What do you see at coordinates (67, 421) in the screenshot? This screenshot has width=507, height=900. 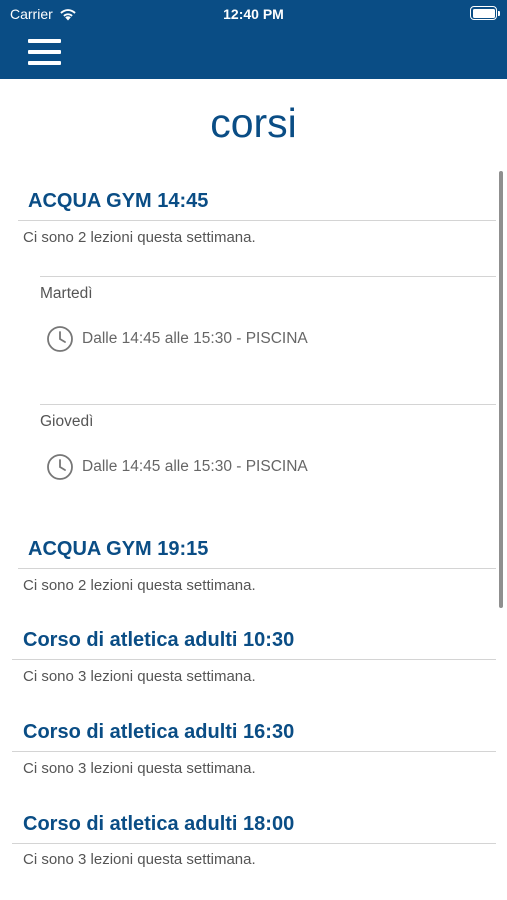 I see `lesson-day: Giovedì` at bounding box center [67, 421].